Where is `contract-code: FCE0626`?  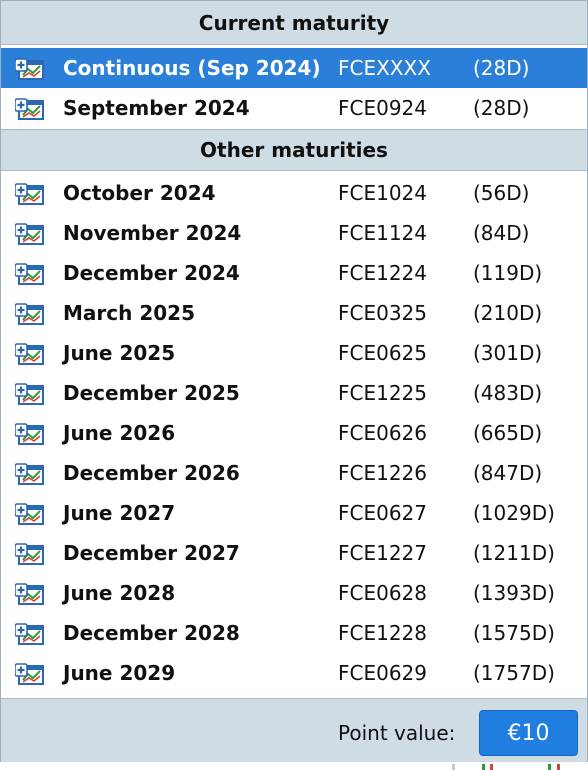
contract-code: FCE0626 is located at coordinates (383, 433).